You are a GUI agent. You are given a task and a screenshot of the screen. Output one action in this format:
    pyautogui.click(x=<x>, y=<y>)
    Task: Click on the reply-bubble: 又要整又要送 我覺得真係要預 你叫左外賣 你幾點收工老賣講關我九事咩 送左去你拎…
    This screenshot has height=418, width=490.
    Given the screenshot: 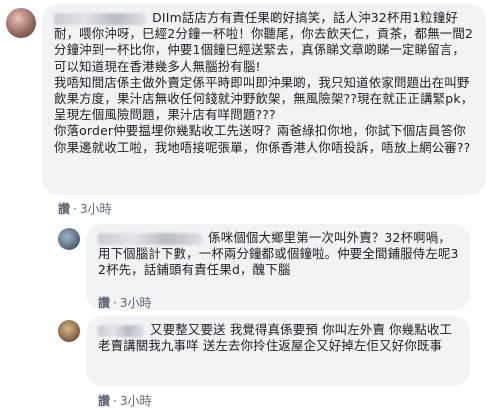 What is the action you would take?
    pyautogui.click(x=278, y=351)
    